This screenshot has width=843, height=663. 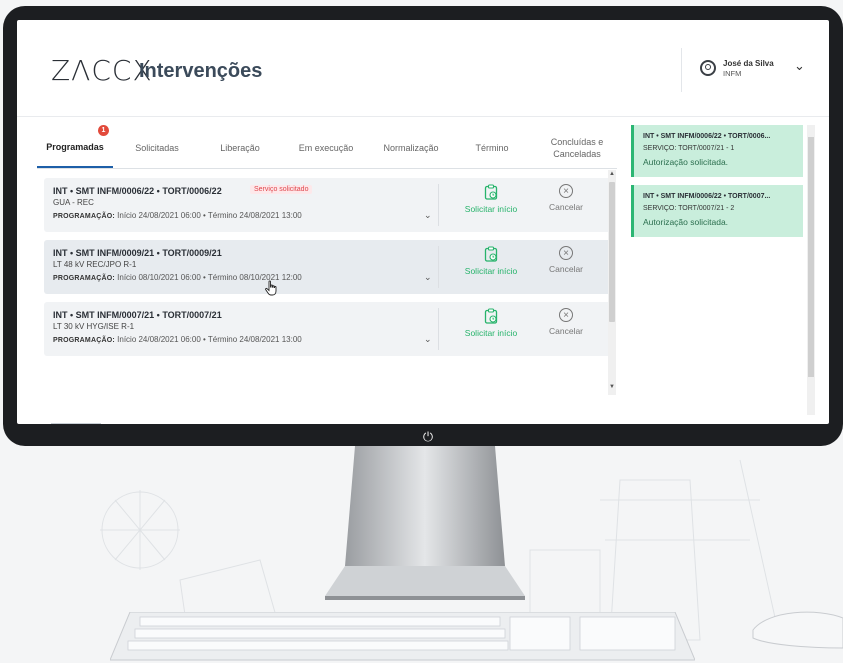 I want to click on tab-label: Em execução, so click(x=326, y=148).